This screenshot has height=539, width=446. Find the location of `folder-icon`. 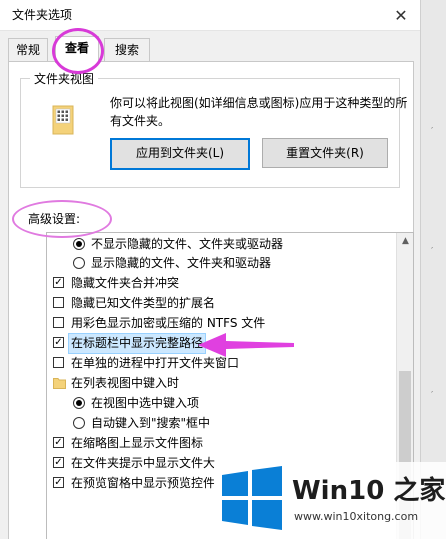

folder-icon is located at coordinates (59, 383).